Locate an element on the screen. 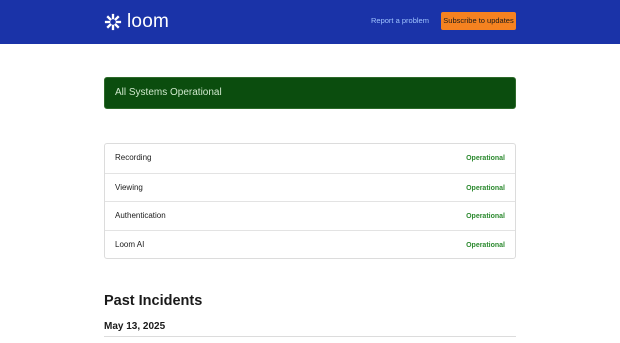  report-problem-link: Report a problem is located at coordinates (400, 21).